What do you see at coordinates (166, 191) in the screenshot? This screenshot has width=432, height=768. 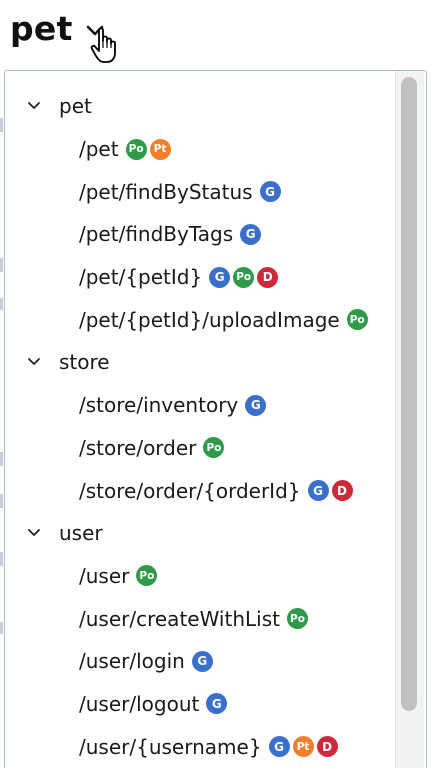 I see `path-label: /pet/findByStatus` at bounding box center [166, 191].